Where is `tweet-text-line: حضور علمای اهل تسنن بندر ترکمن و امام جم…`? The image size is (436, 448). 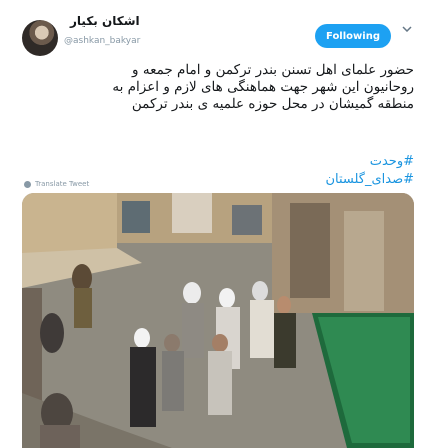
tweet-text-line: حضور علمای اهل تسنن بندر ترکمن و امام جم… is located at coordinates (273, 70).